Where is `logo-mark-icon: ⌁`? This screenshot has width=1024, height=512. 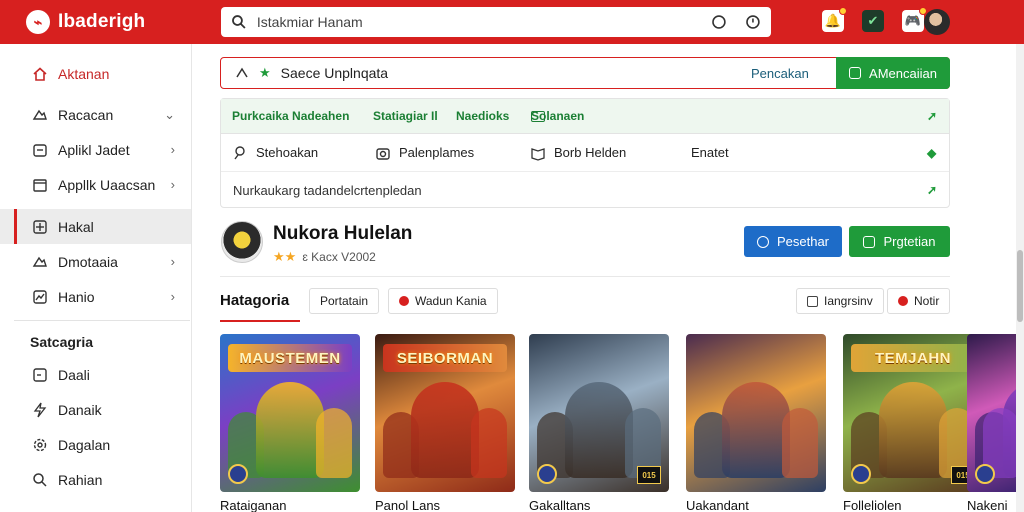
logo-mark-icon: ⌁ is located at coordinates (38, 22).